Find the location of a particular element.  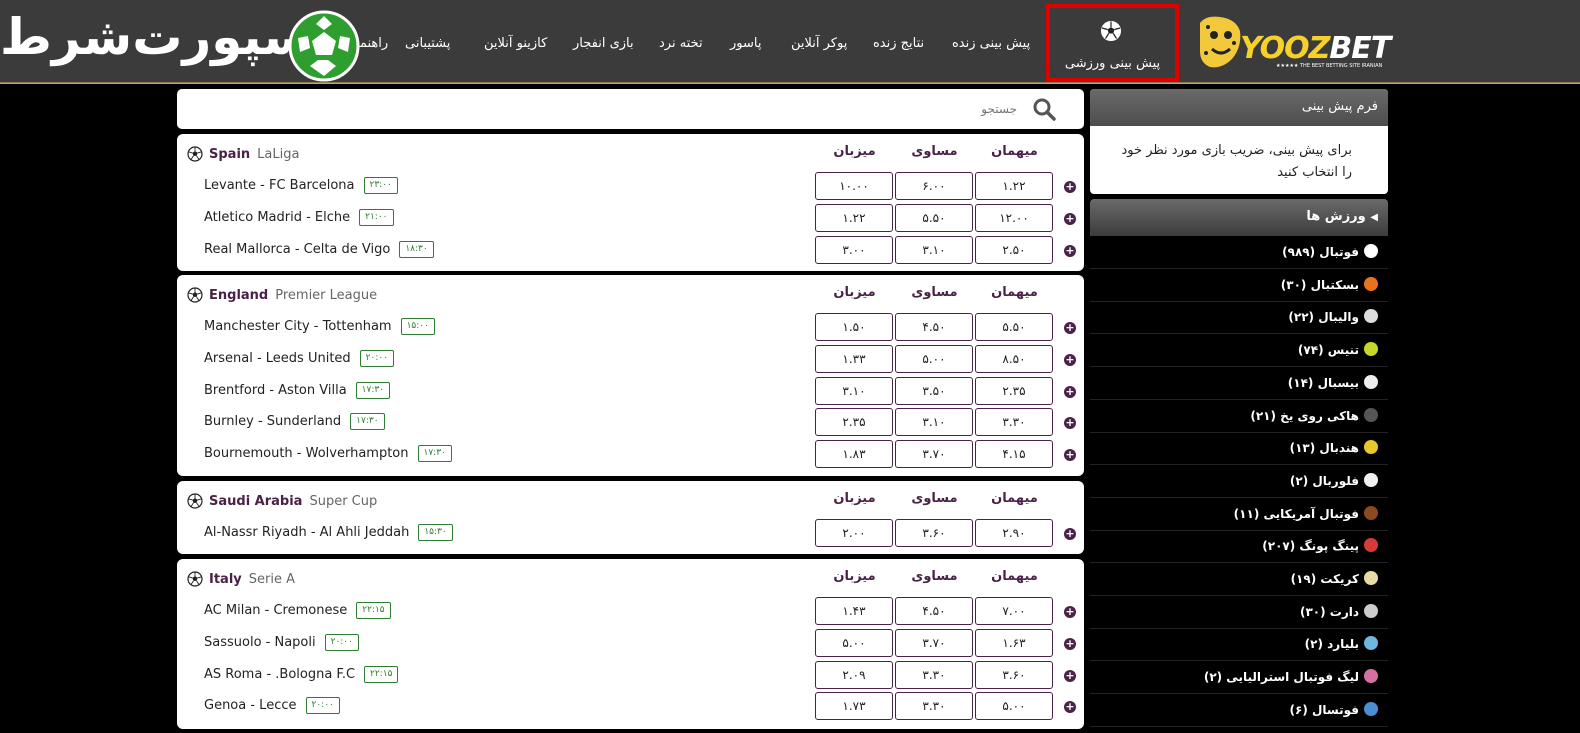

sport-item: پینگ پونگ (۲۰۷) is located at coordinates (1239, 547).